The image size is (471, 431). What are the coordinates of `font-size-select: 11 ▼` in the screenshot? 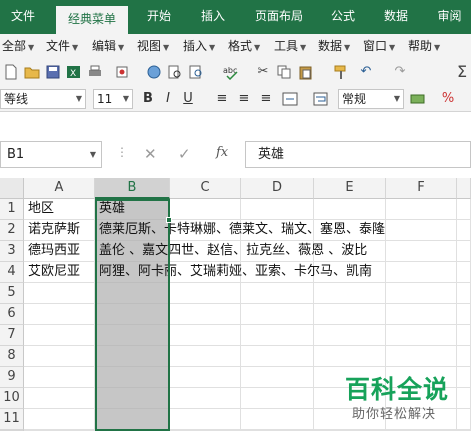 It's located at (113, 99).